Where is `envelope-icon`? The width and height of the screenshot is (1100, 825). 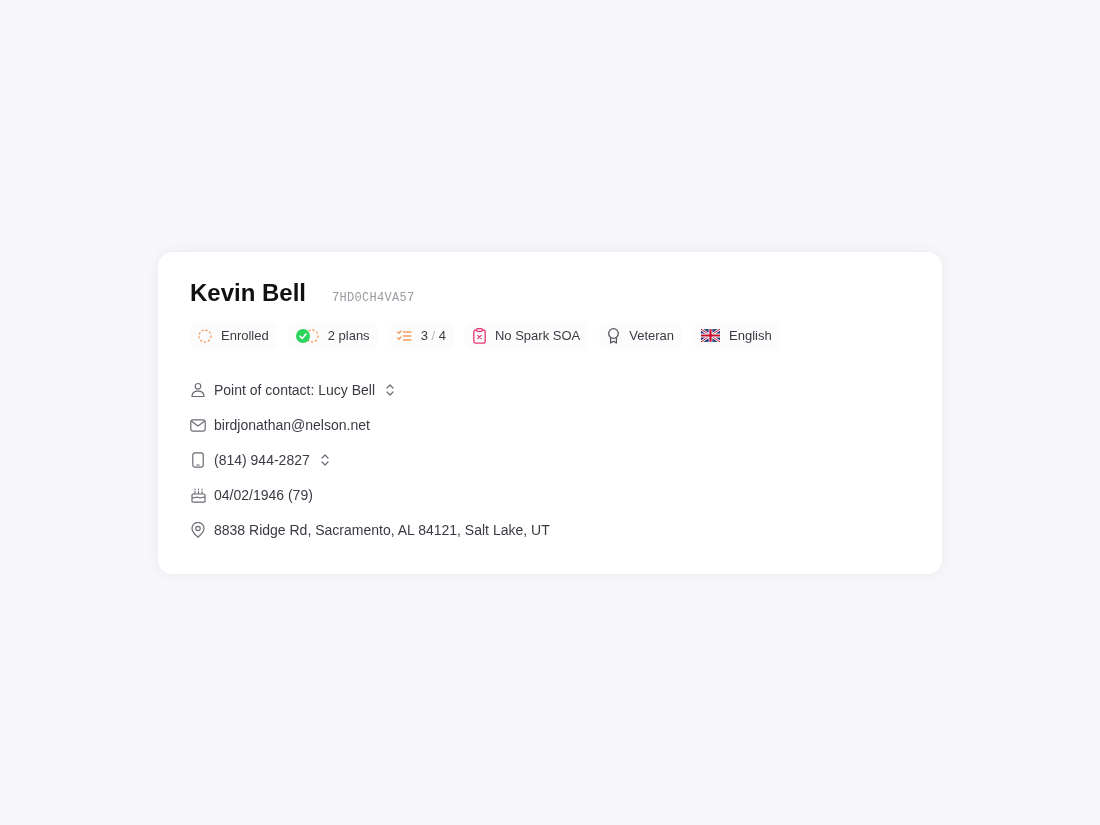
envelope-icon is located at coordinates (198, 425).